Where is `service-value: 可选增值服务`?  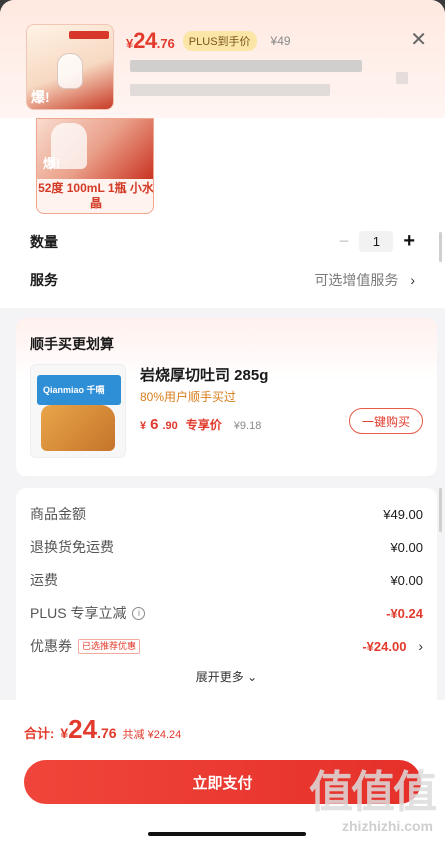 service-value: 可选增值服务 is located at coordinates (356, 280).